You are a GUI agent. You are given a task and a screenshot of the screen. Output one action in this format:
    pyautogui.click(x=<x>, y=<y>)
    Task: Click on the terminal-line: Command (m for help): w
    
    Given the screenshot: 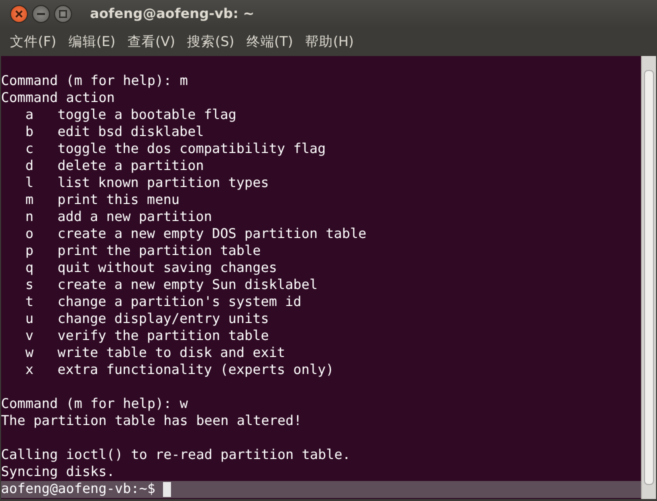 What is the action you would take?
    pyautogui.click(x=94, y=404)
    